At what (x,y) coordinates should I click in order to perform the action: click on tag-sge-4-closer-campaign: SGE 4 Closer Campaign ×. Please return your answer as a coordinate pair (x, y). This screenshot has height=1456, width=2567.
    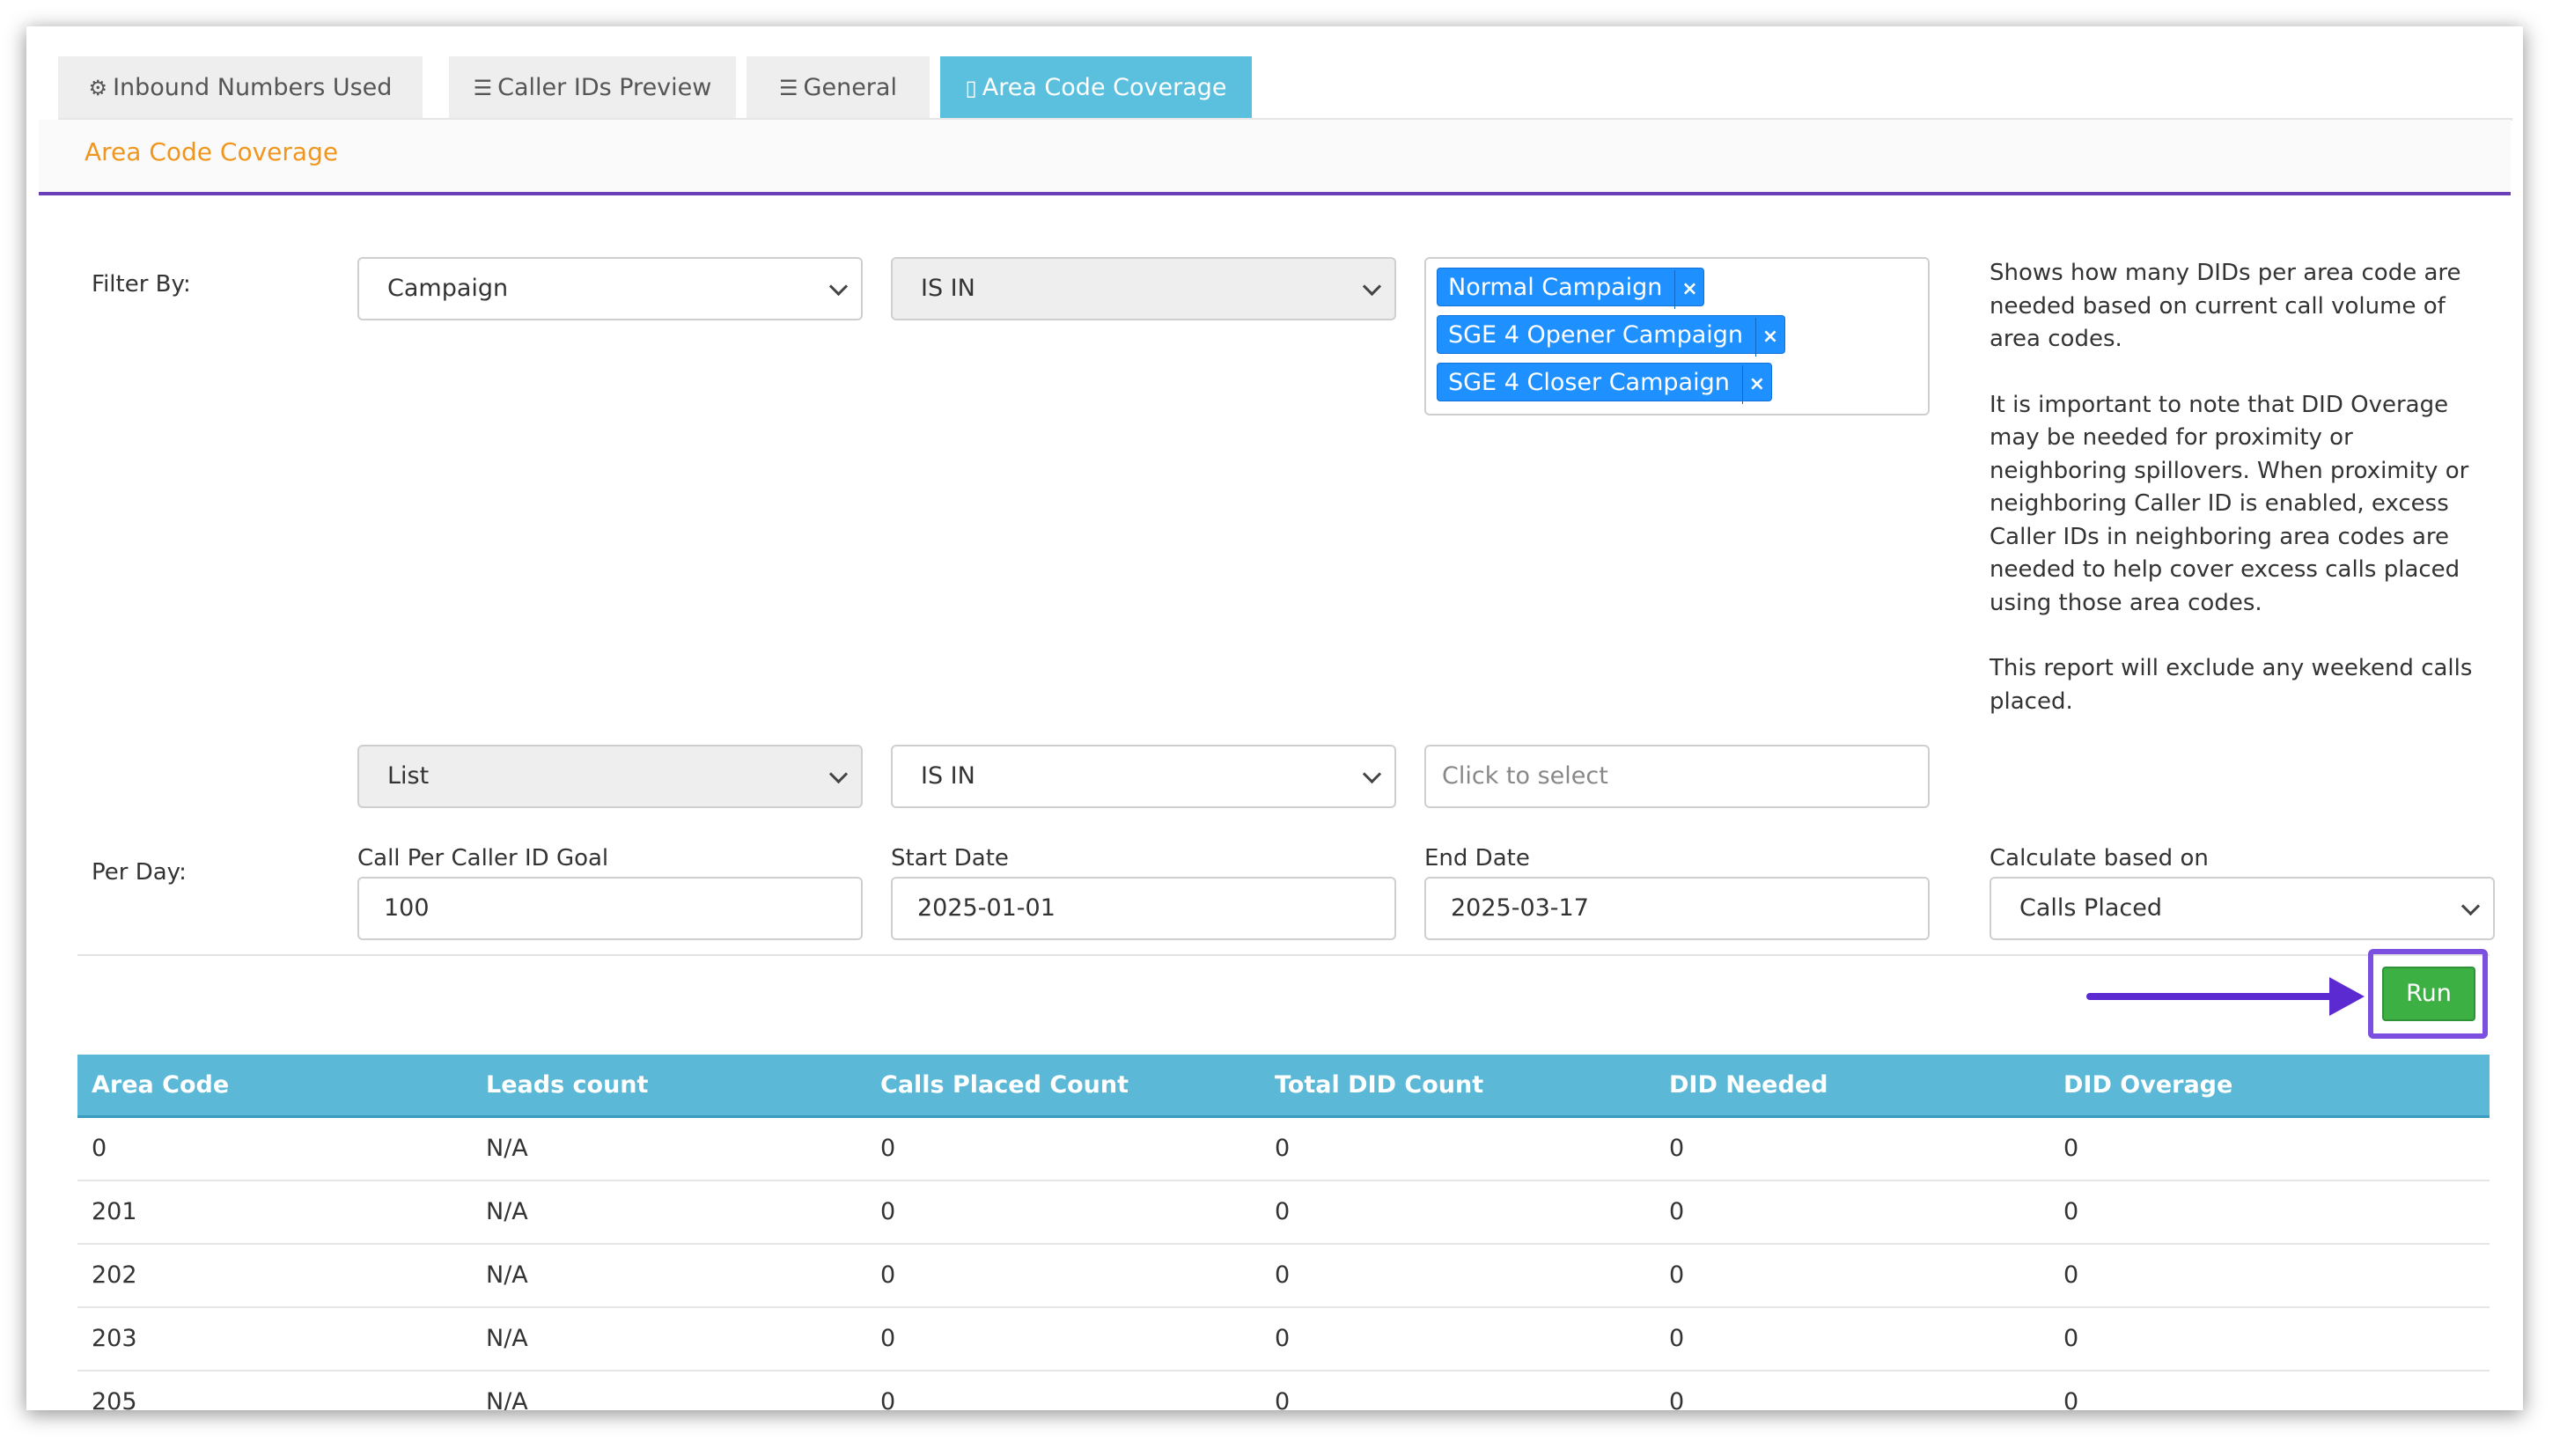
    Looking at the image, I should click on (1604, 384).